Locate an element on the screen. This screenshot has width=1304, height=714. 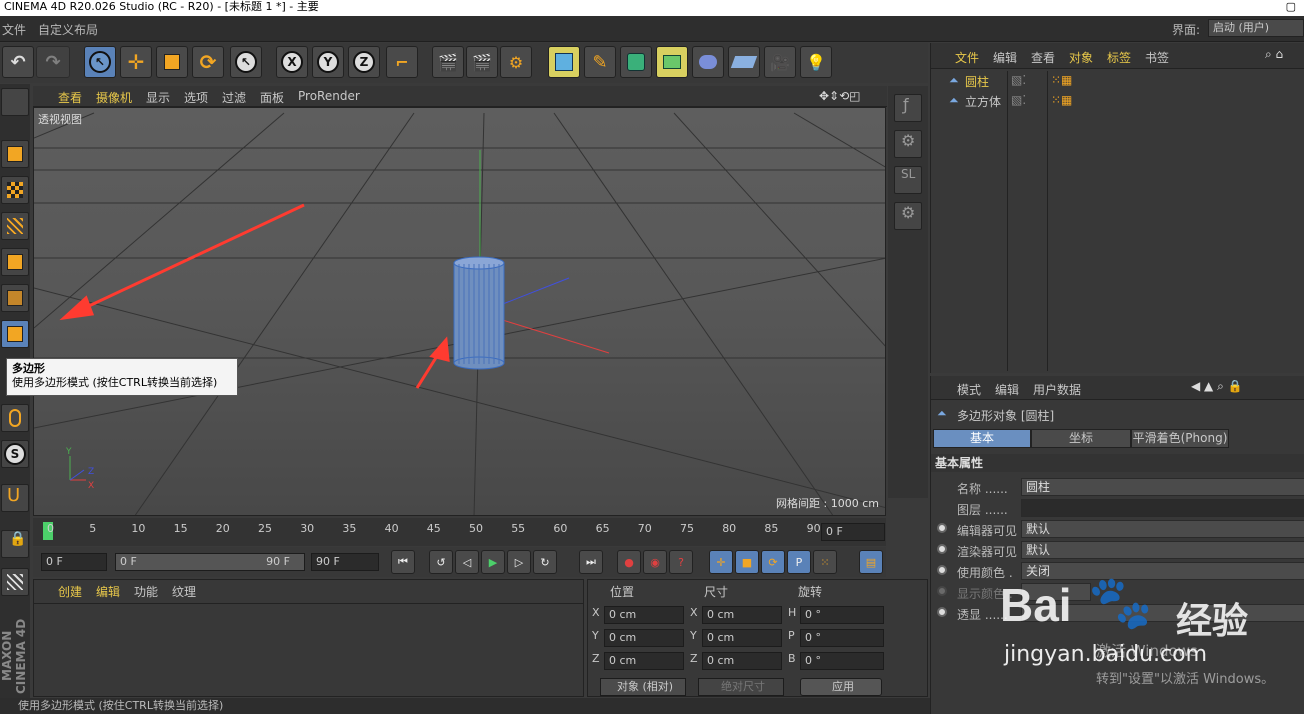
tab-basic: 基本 is located at coordinates (982, 438).